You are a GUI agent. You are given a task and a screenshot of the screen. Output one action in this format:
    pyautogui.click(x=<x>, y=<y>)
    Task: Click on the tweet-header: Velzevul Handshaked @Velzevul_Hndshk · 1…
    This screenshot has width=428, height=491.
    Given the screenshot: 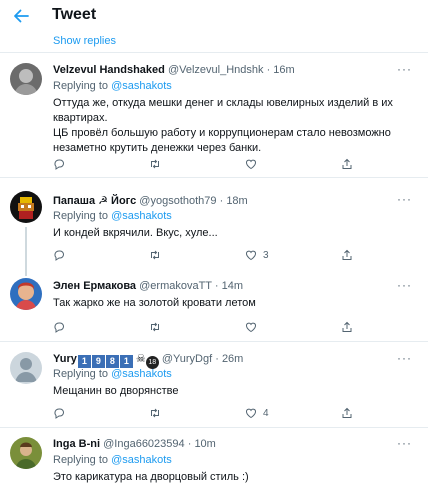 What is the action you would take?
    pyautogui.click(x=174, y=70)
    